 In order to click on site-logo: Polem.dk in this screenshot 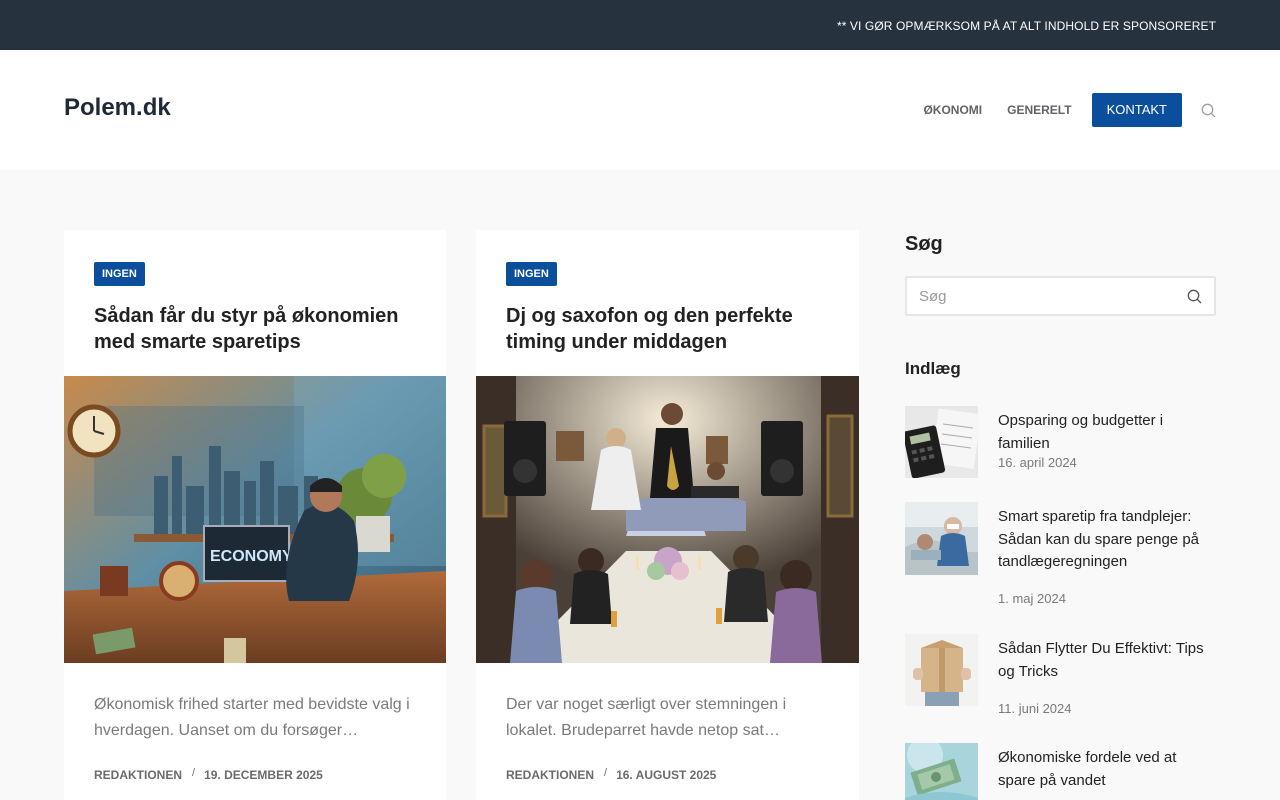, I will do `click(117, 108)`.